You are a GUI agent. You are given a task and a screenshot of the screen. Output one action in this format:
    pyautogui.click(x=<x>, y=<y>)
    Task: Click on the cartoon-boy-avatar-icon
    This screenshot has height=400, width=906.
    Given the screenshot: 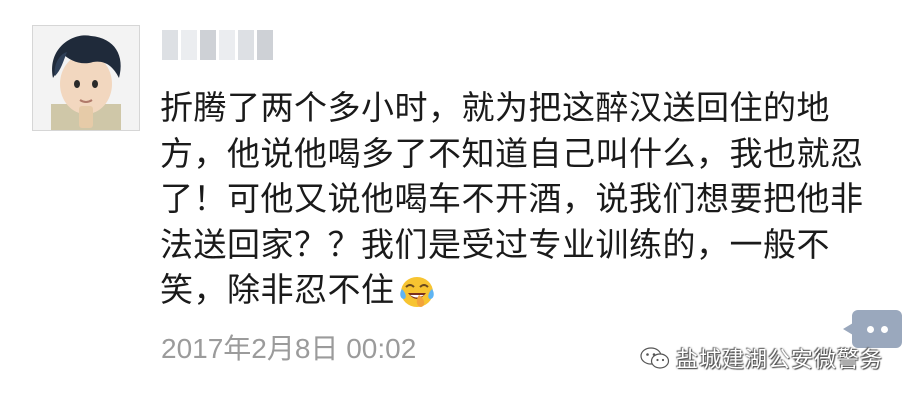 What is the action you would take?
    pyautogui.click(x=86, y=78)
    